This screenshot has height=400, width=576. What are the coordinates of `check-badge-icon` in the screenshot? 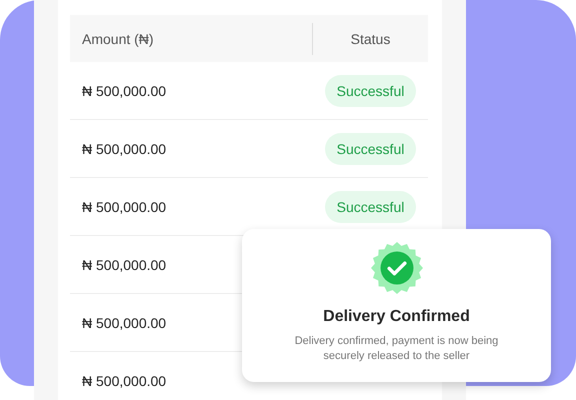 It's located at (396, 268).